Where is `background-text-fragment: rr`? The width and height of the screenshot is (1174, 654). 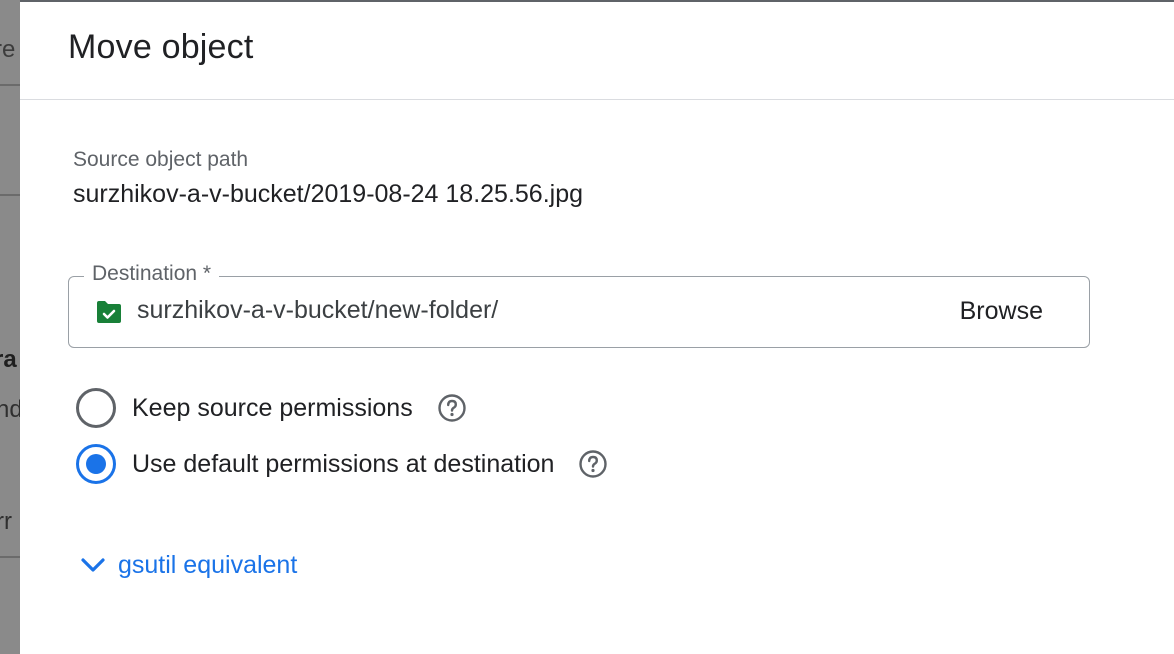
background-text-fragment: rr is located at coordinates (6, 521).